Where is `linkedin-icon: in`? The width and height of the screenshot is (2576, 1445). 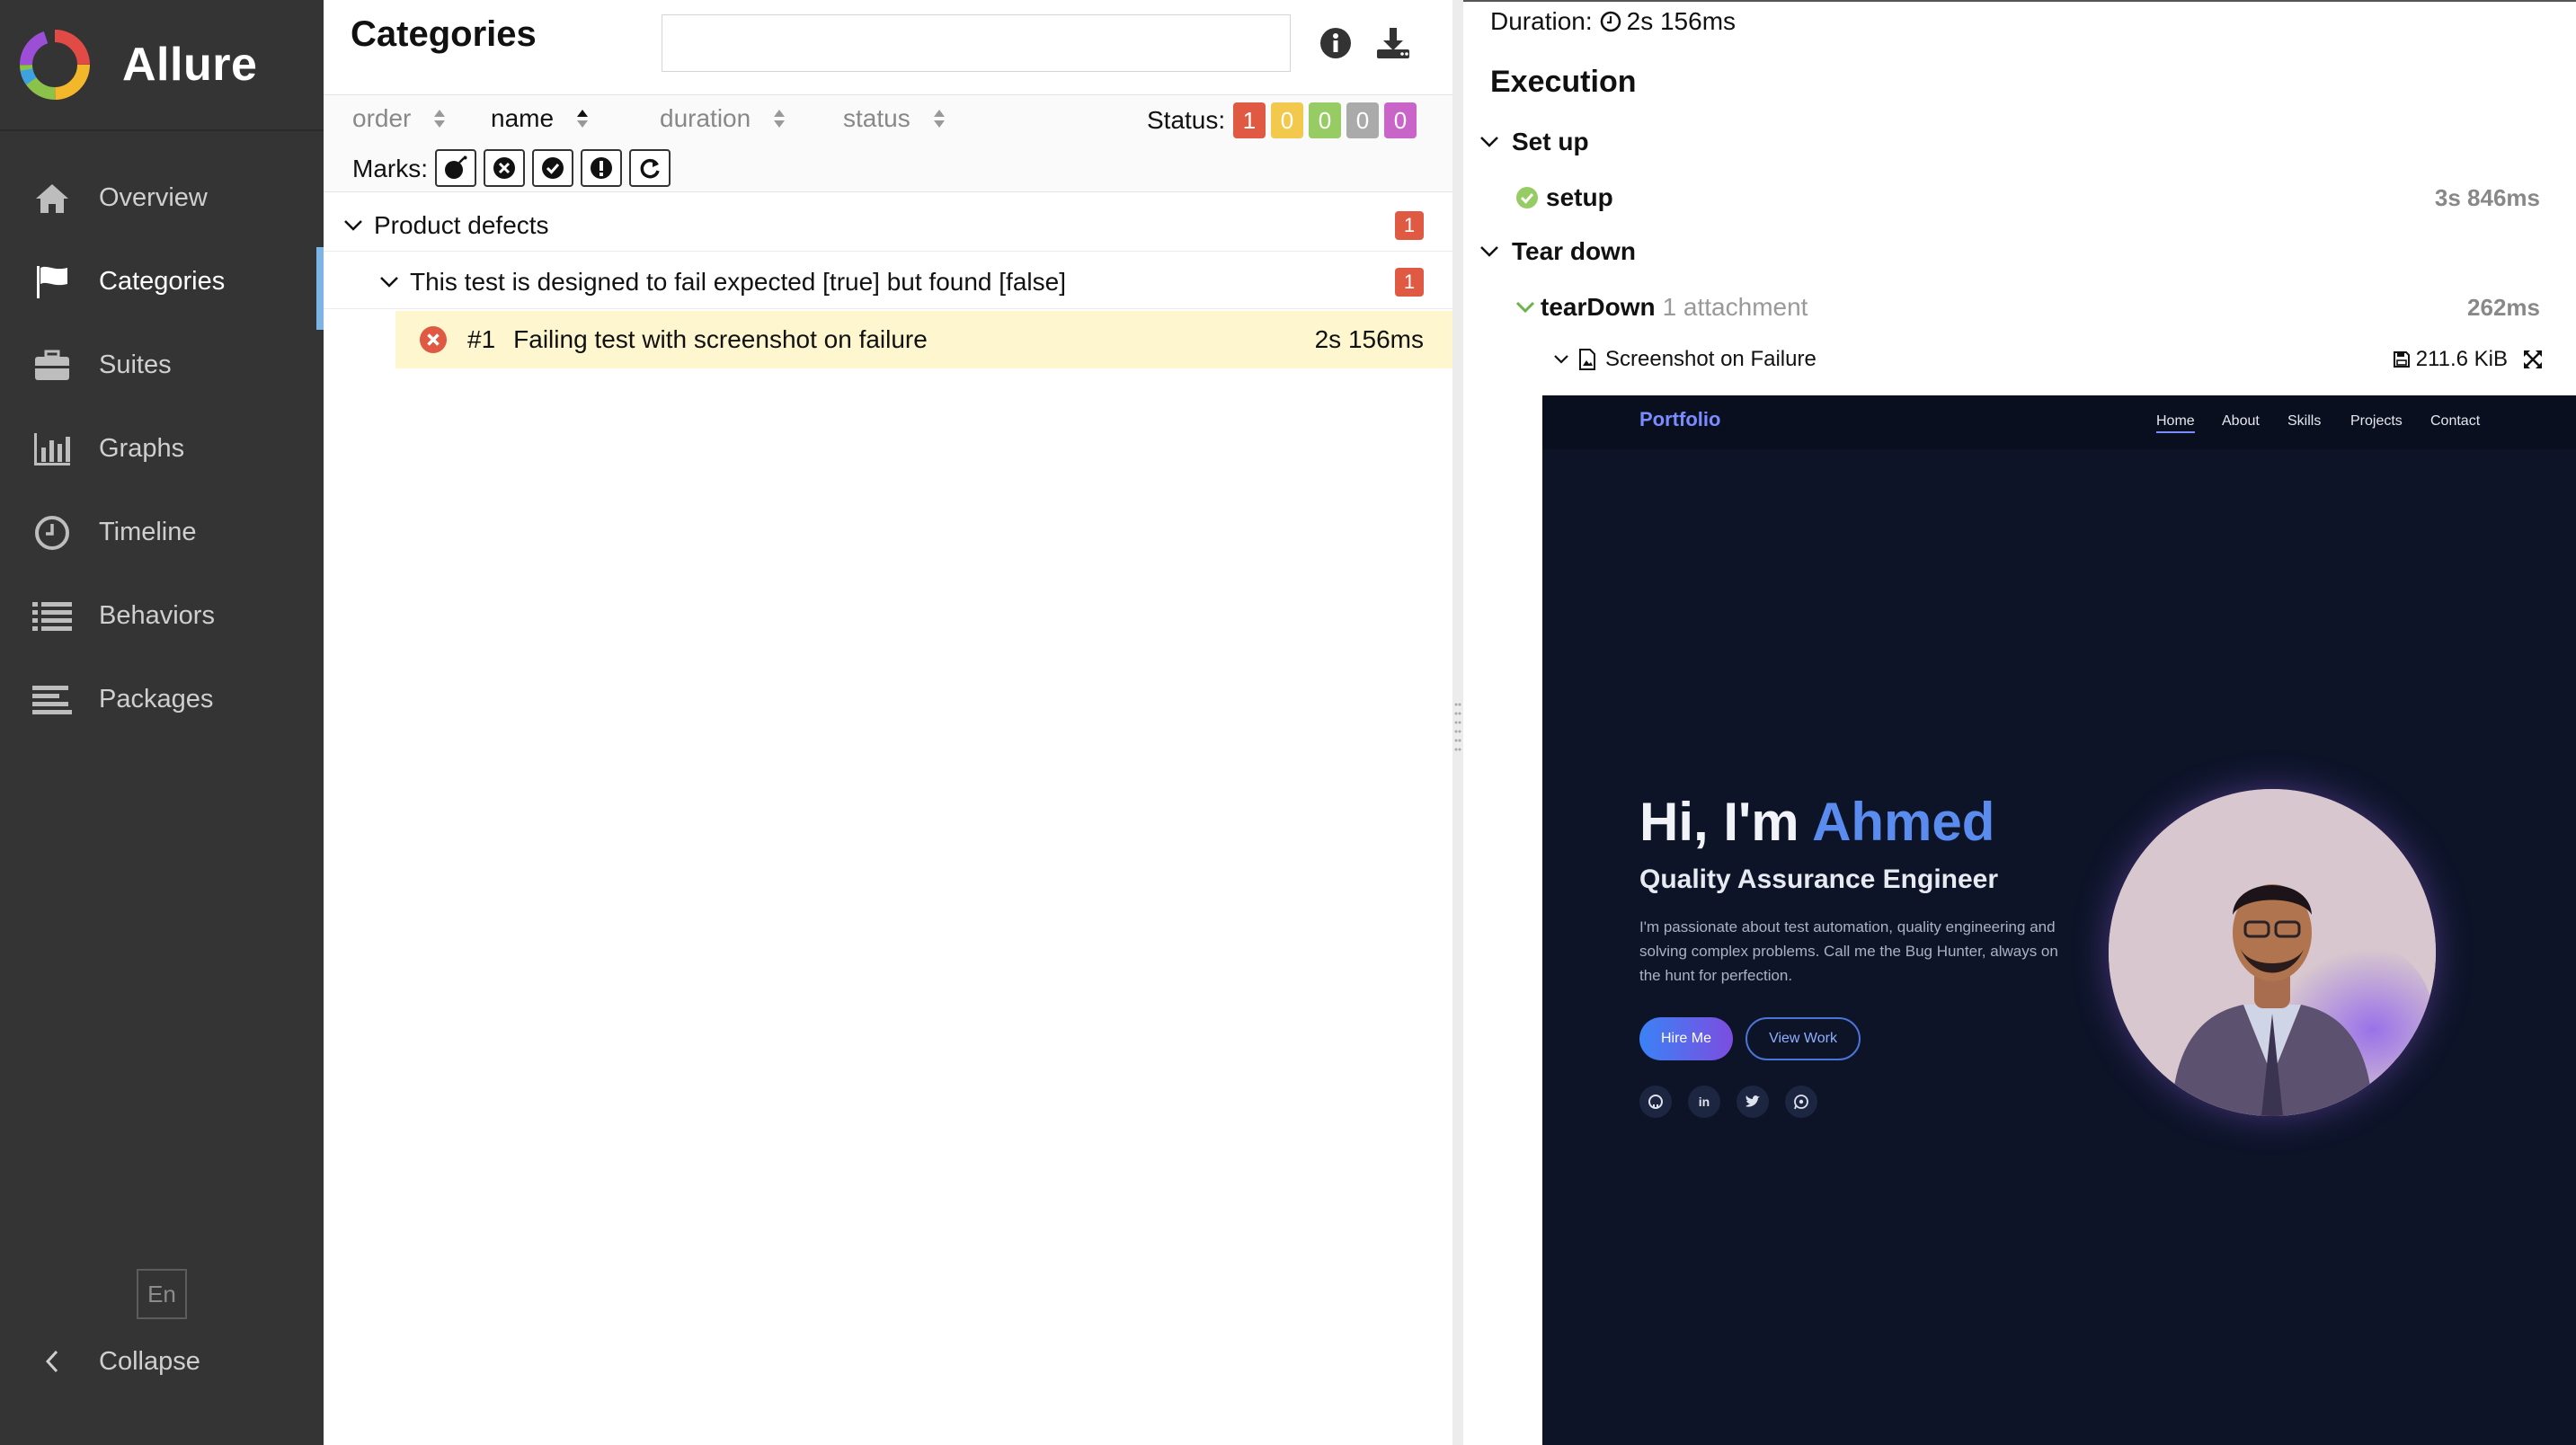
linkedin-icon: in is located at coordinates (1704, 1102).